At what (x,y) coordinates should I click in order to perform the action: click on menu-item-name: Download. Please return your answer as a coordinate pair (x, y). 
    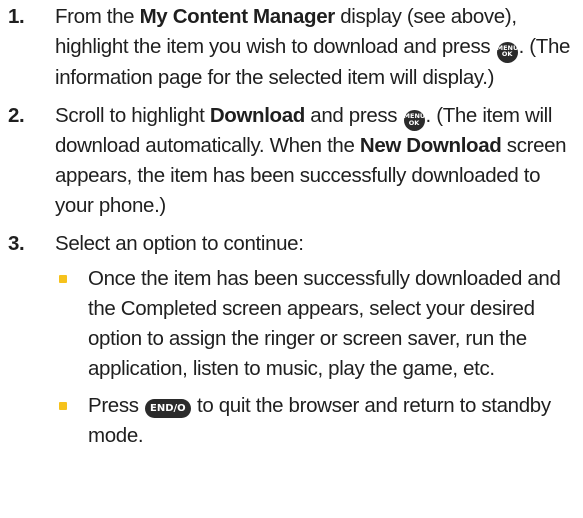
    Looking at the image, I should click on (257, 115).